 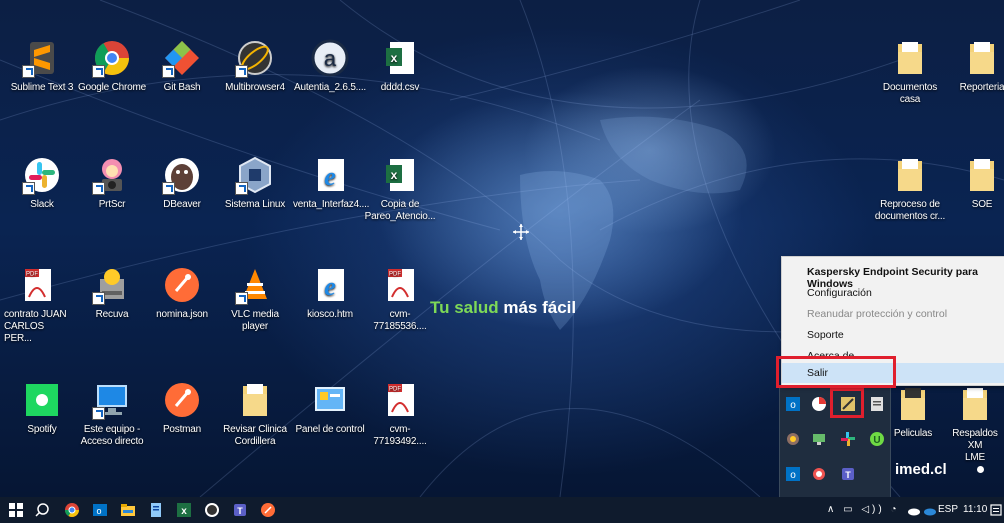 I want to click on icon-label: Sistema Linux, so click(x=255, y=204).